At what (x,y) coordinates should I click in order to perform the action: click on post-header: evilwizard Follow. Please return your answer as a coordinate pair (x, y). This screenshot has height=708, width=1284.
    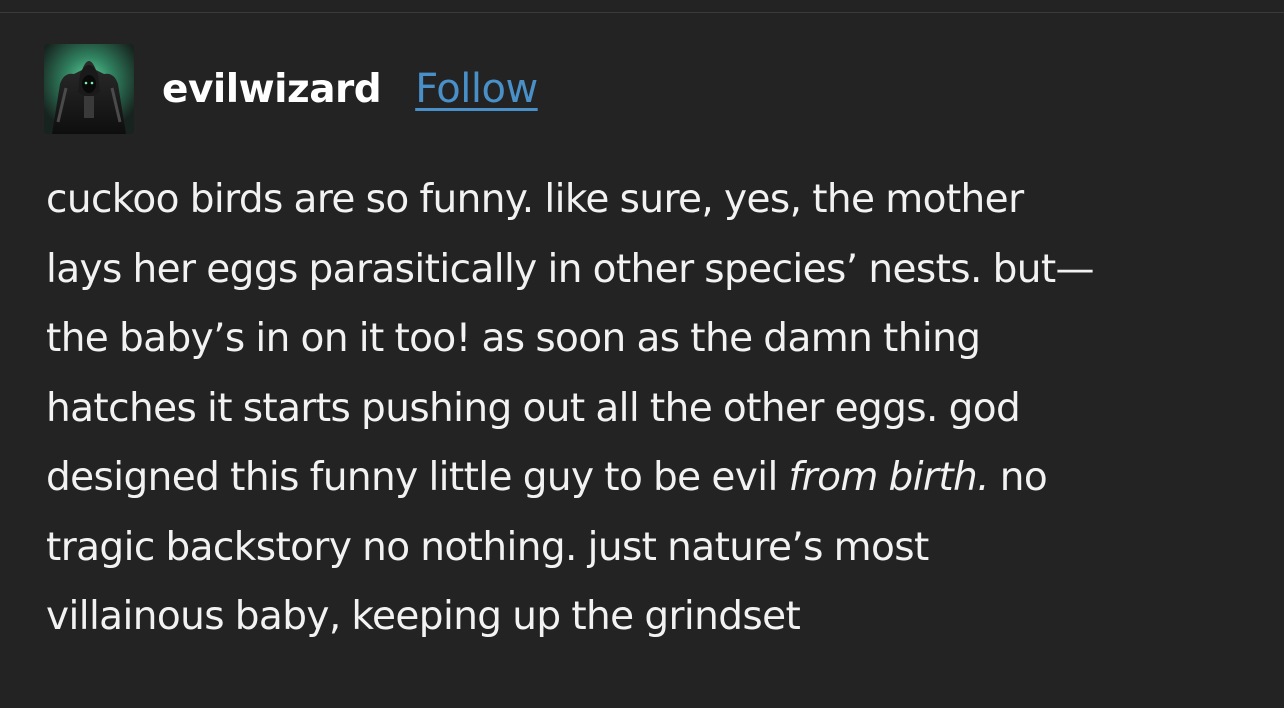
    Looking at the image, I should click on (291, 89).